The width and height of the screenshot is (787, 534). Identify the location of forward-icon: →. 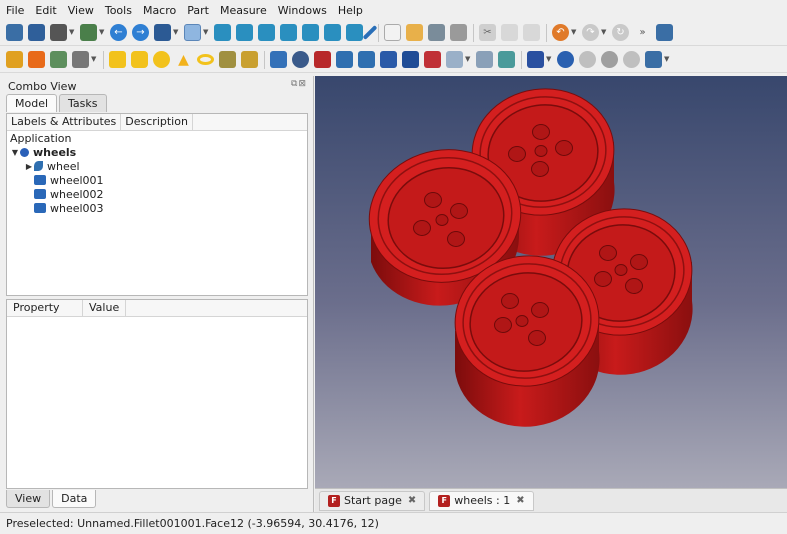
(140, 32).